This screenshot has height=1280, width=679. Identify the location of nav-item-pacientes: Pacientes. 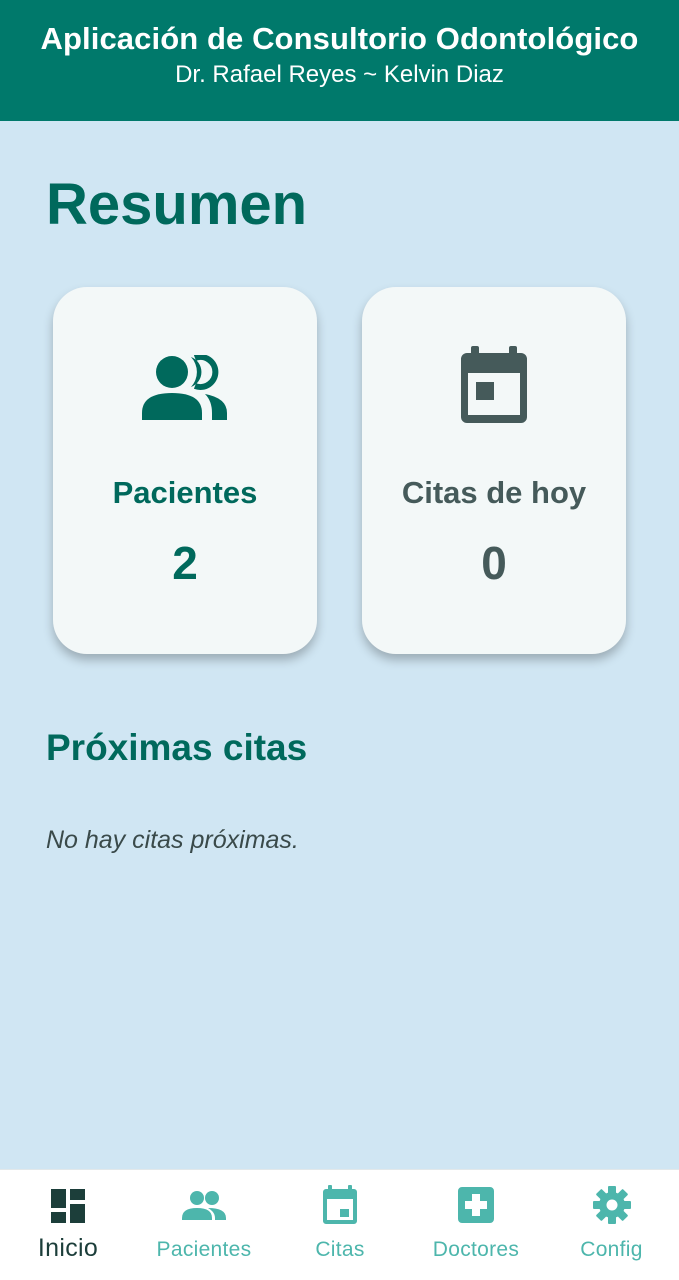
(204, 1225).